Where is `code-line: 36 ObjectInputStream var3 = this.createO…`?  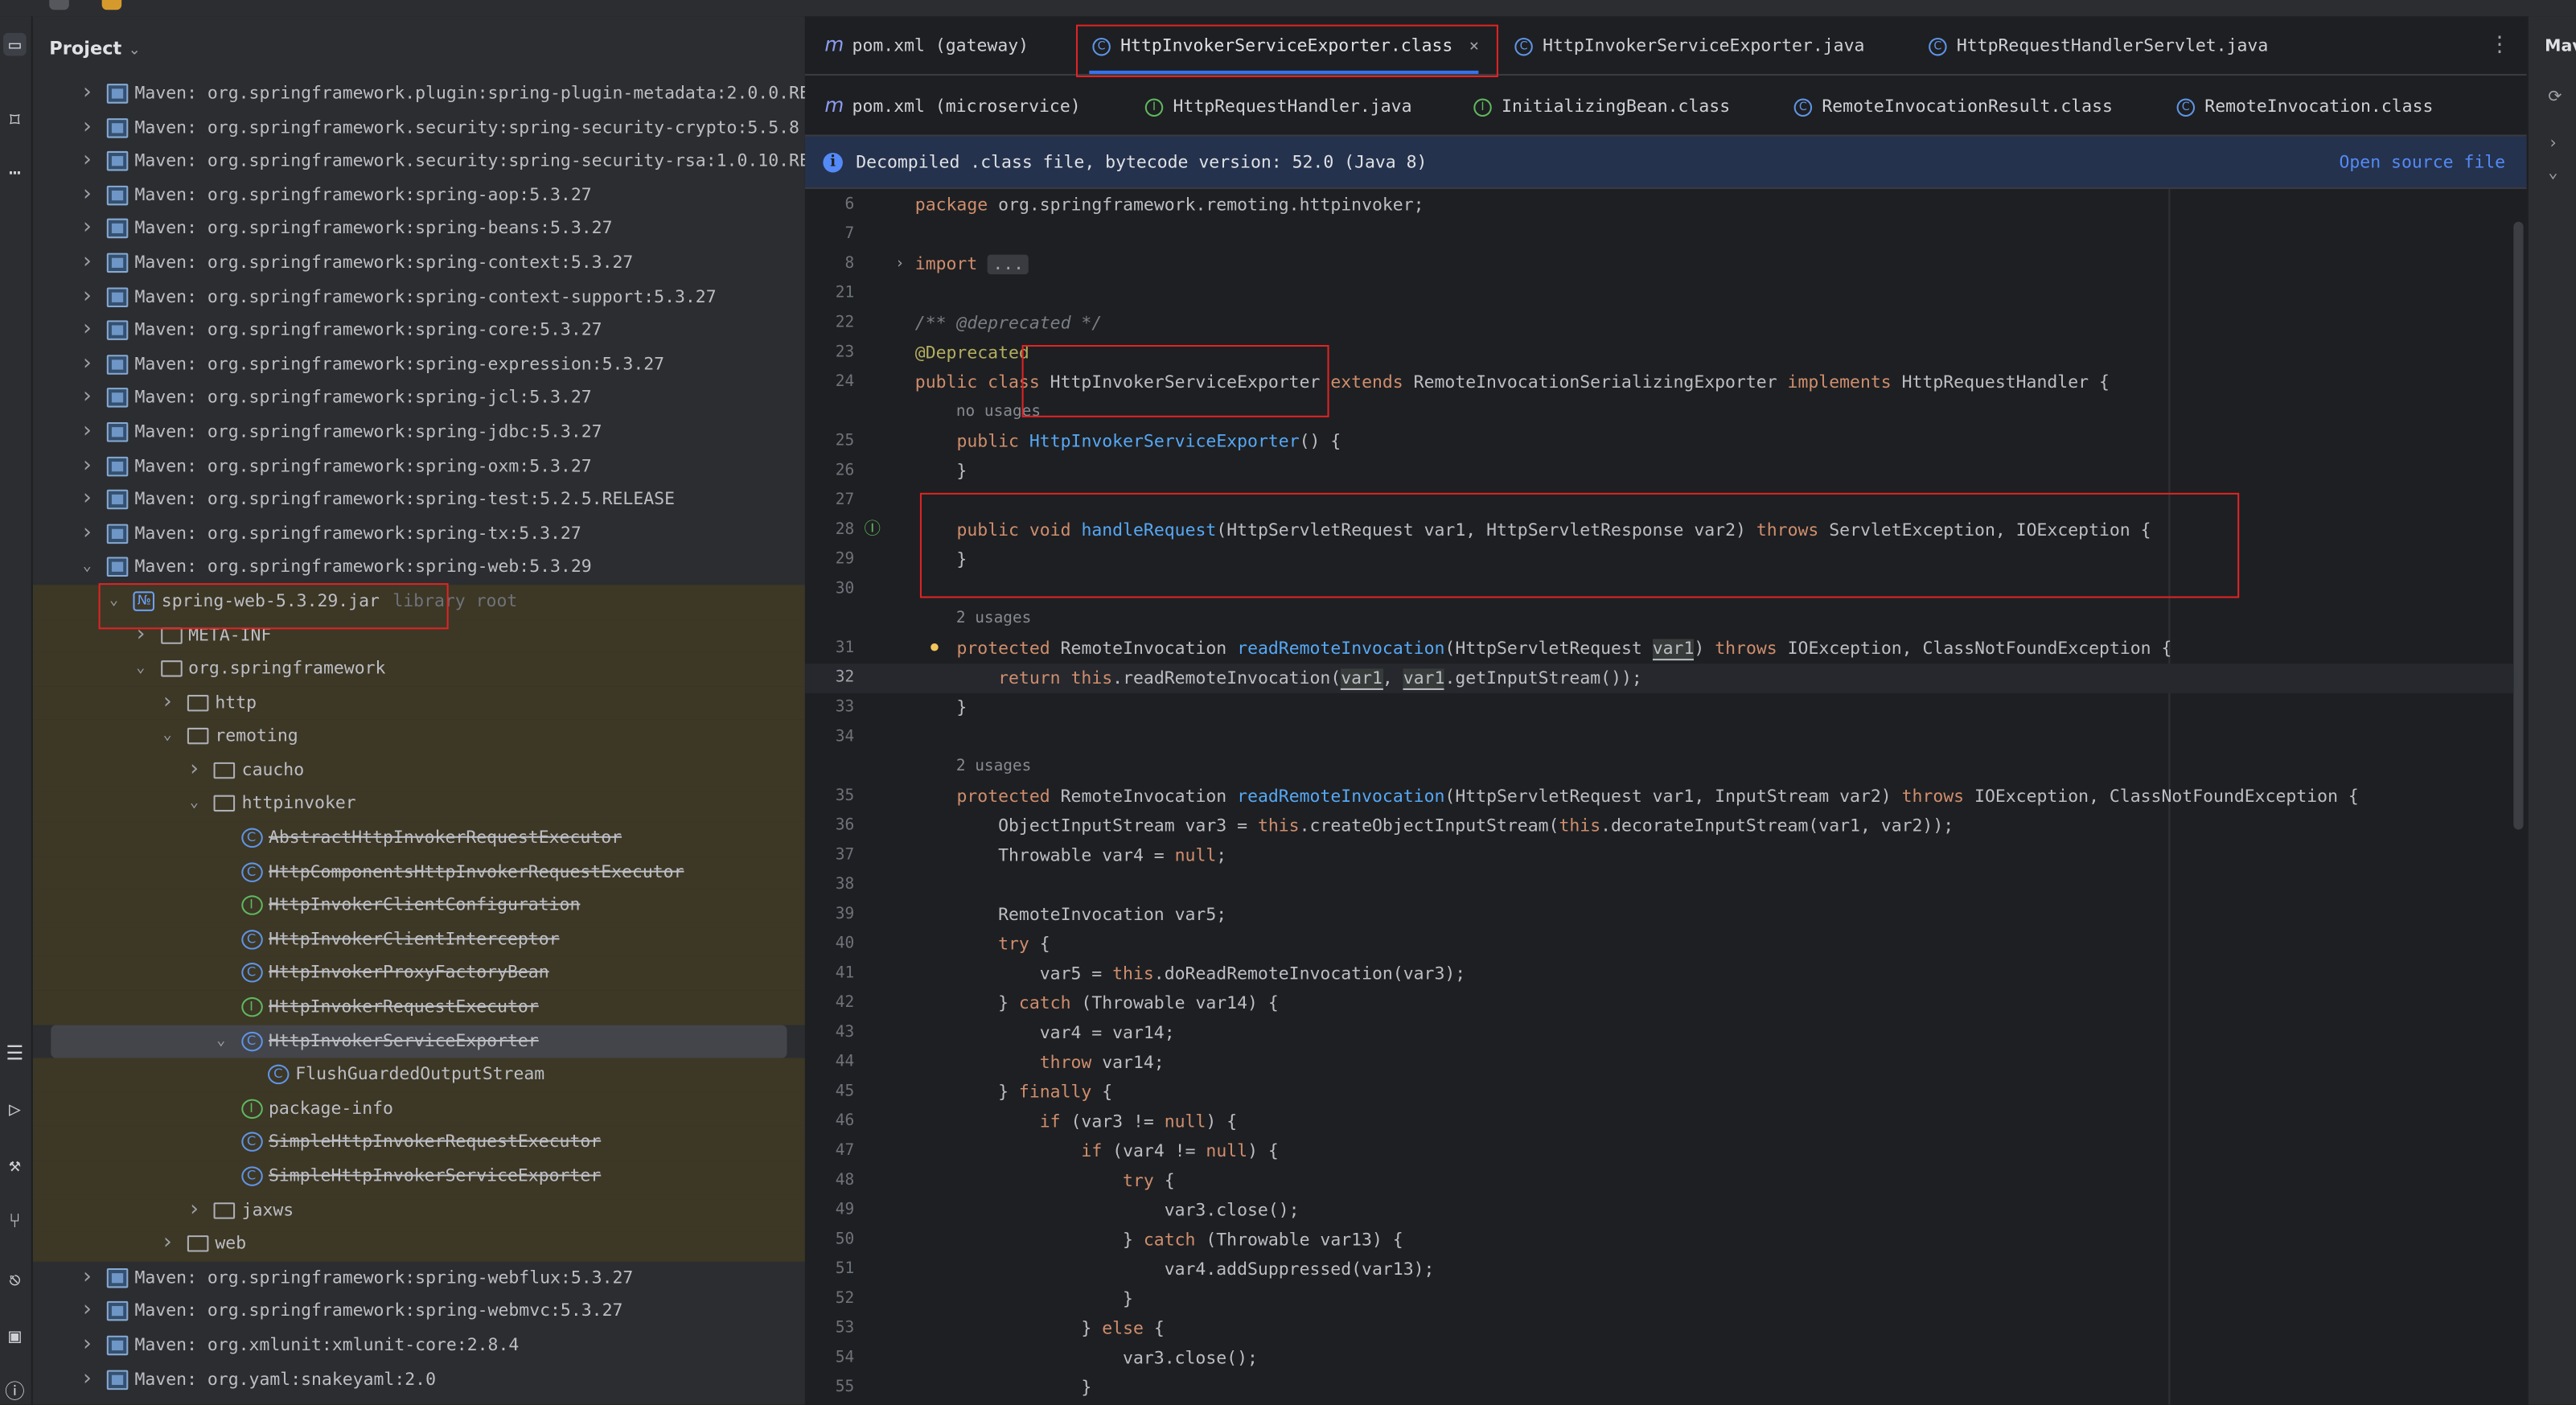
code-line: 36 ObjectInputStream var3 = this.createO… is located at coordinates (1659, 826).